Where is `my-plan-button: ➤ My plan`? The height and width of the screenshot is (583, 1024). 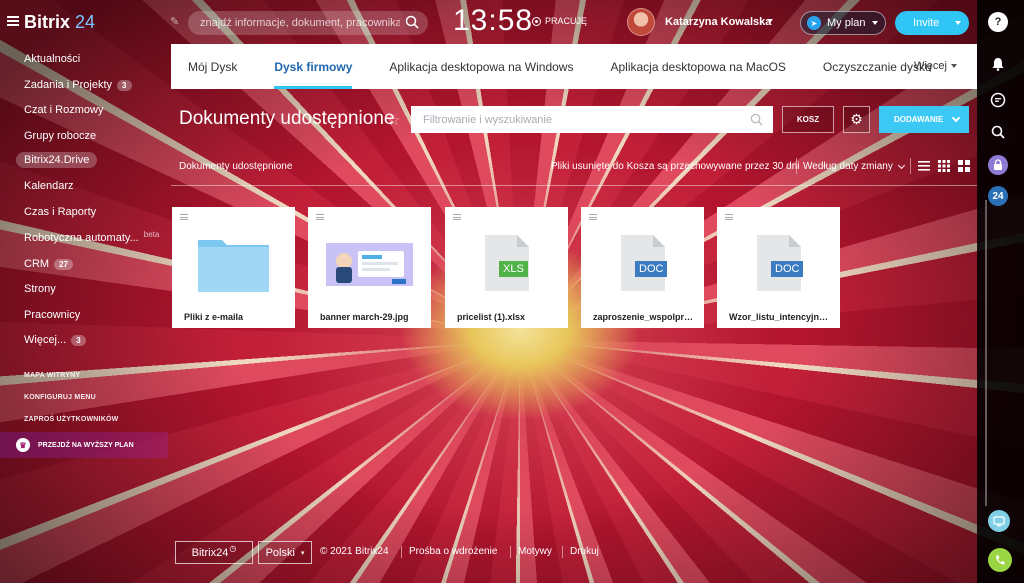
my-plan-button: ➤ My plan is located at coordinates (843, 23).